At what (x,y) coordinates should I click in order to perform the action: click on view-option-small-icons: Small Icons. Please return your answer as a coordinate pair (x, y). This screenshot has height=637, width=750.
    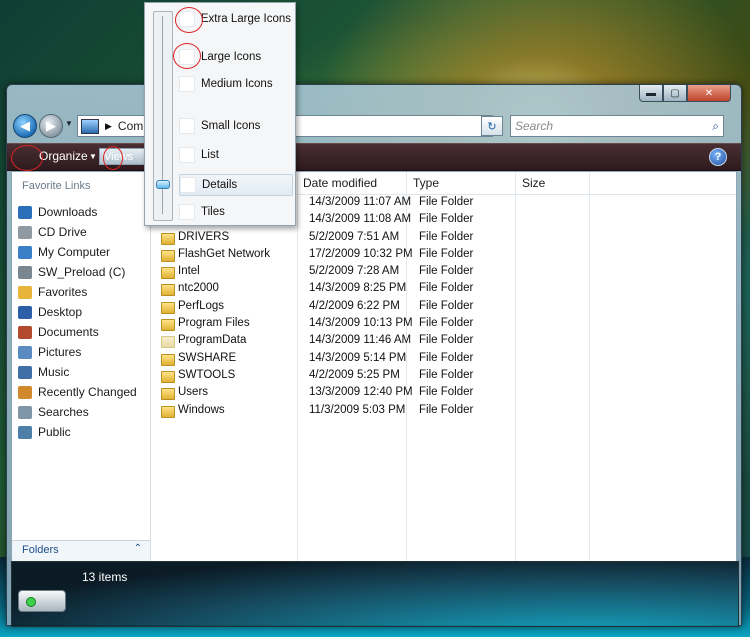
    Looking at the image, I should click on (235, 126).